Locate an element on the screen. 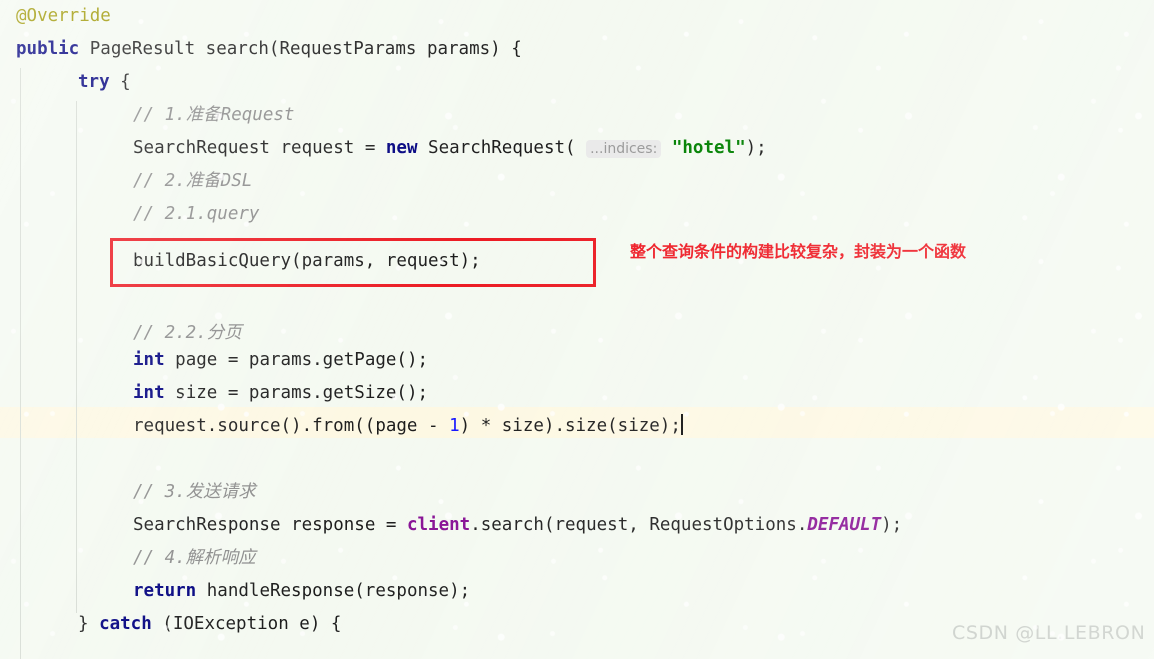 This screenshot has height=659, width=1154. call-handle-response: handleResponse(response); is located at coordinates (338, 591).